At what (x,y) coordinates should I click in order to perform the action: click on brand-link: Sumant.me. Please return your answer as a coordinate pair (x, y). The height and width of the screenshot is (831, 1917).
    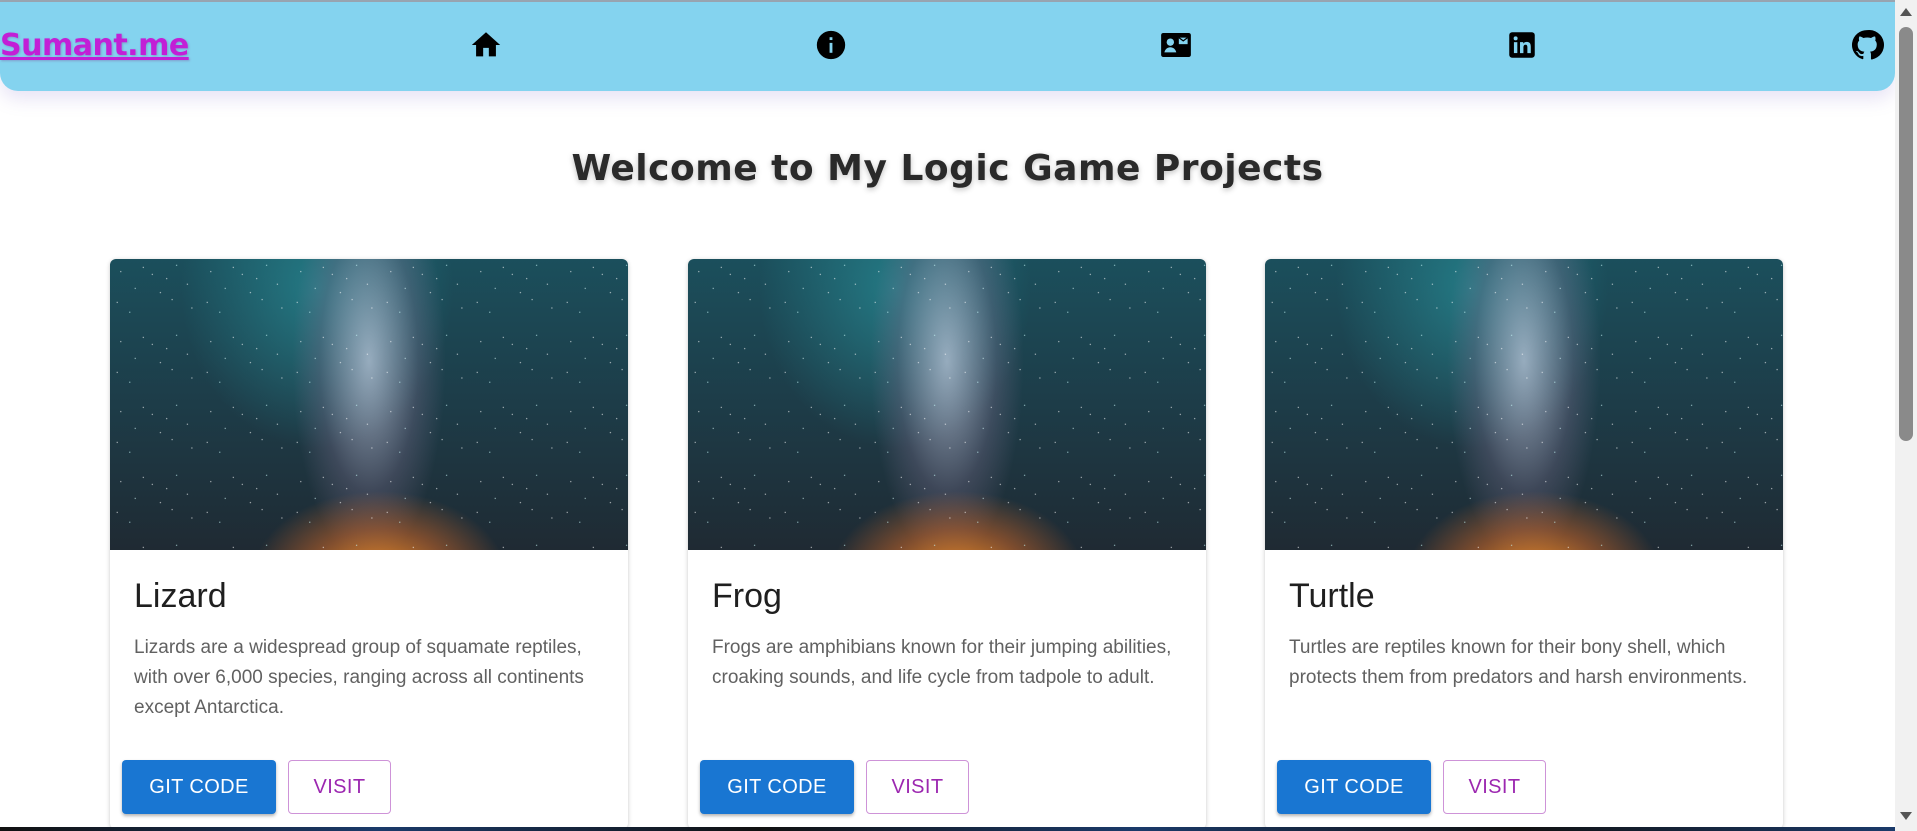
    Looking at the image, I should click on (94, 45).